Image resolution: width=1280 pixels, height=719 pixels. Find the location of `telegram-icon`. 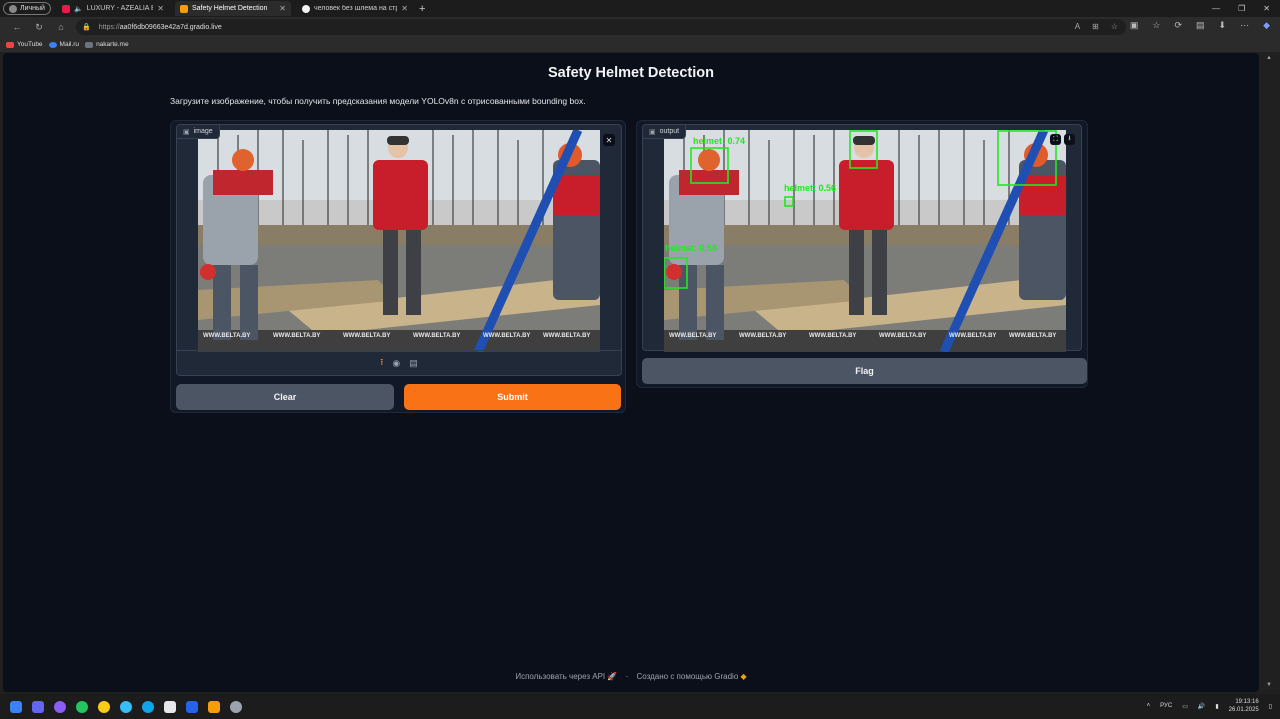

telegram-icon is located at coordinates (126, 706).